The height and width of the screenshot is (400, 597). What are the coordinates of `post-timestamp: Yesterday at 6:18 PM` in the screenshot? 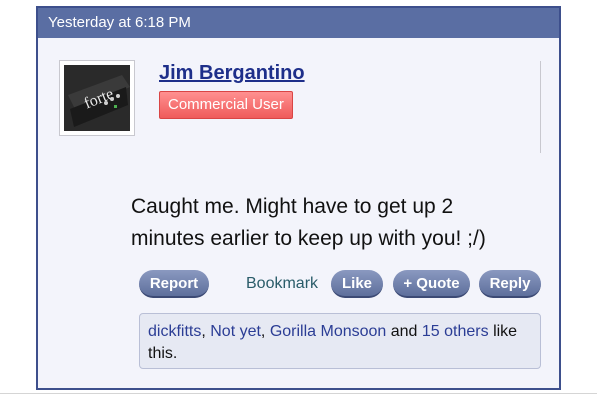 It's located at (298, 23).